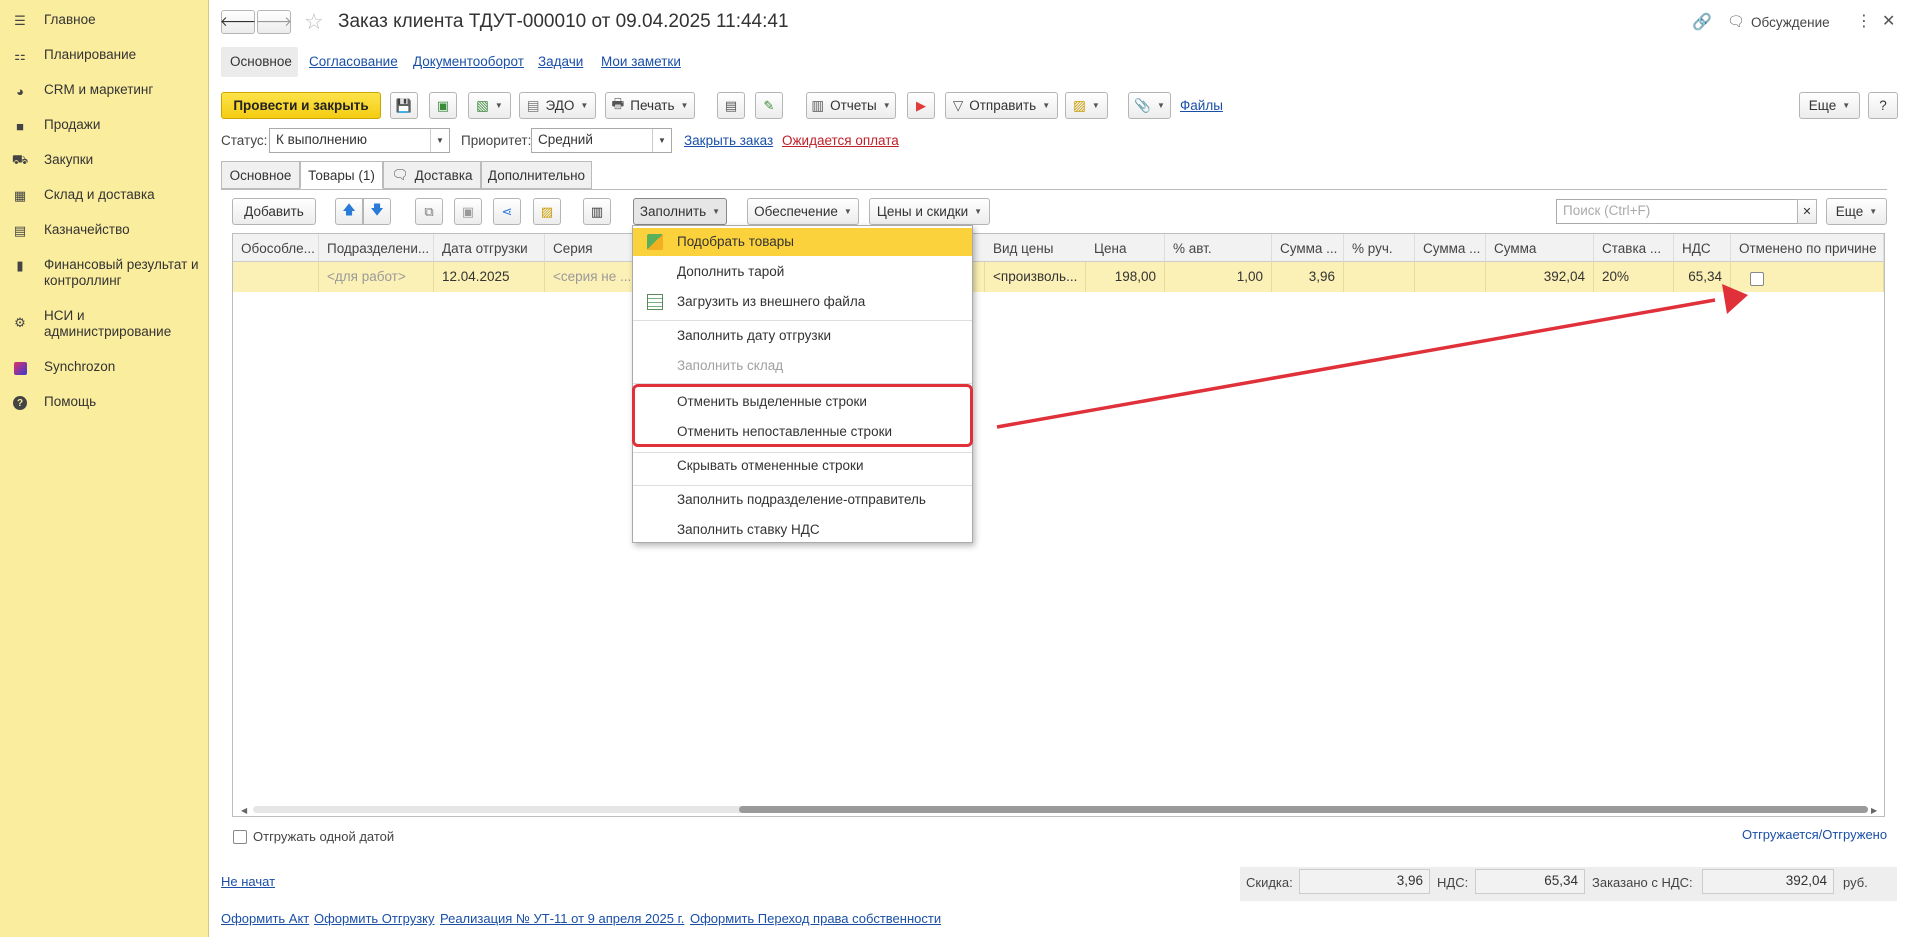 This screenshot has height=937, width=1910. What do you see at coordinates (324, 836) in the screenshot?
I see `ship-one-date-label: Отгружать одной датой` at bounding box center [324, 836].